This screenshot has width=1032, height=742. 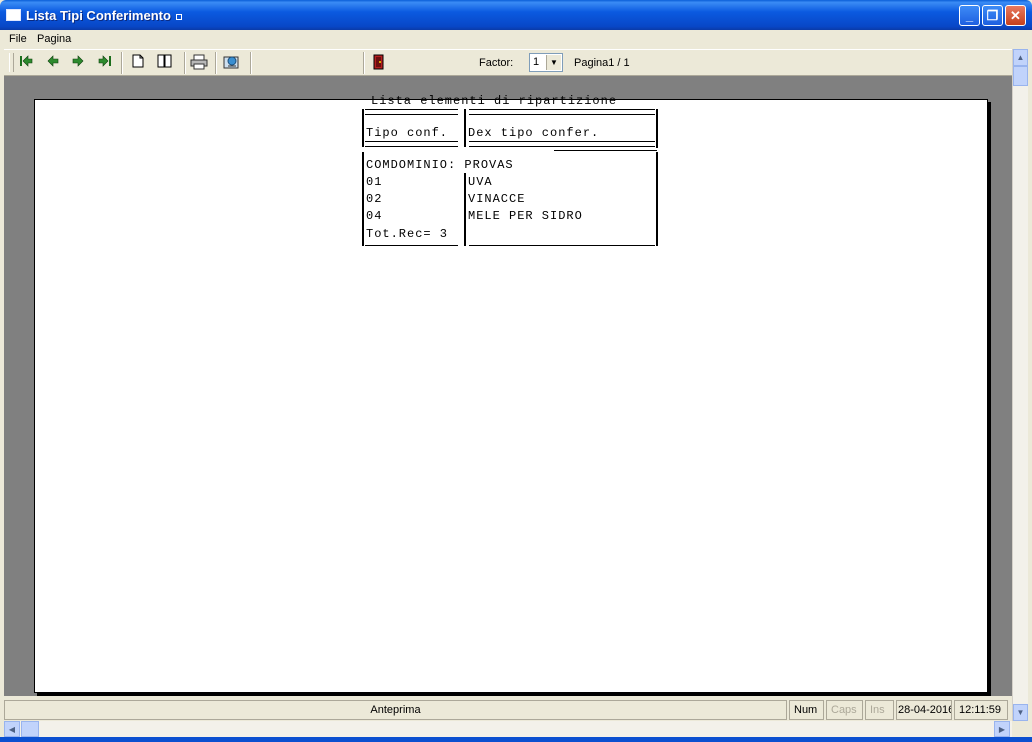 I want to click on factor-label: Factor:, so click(x=496, y=63).